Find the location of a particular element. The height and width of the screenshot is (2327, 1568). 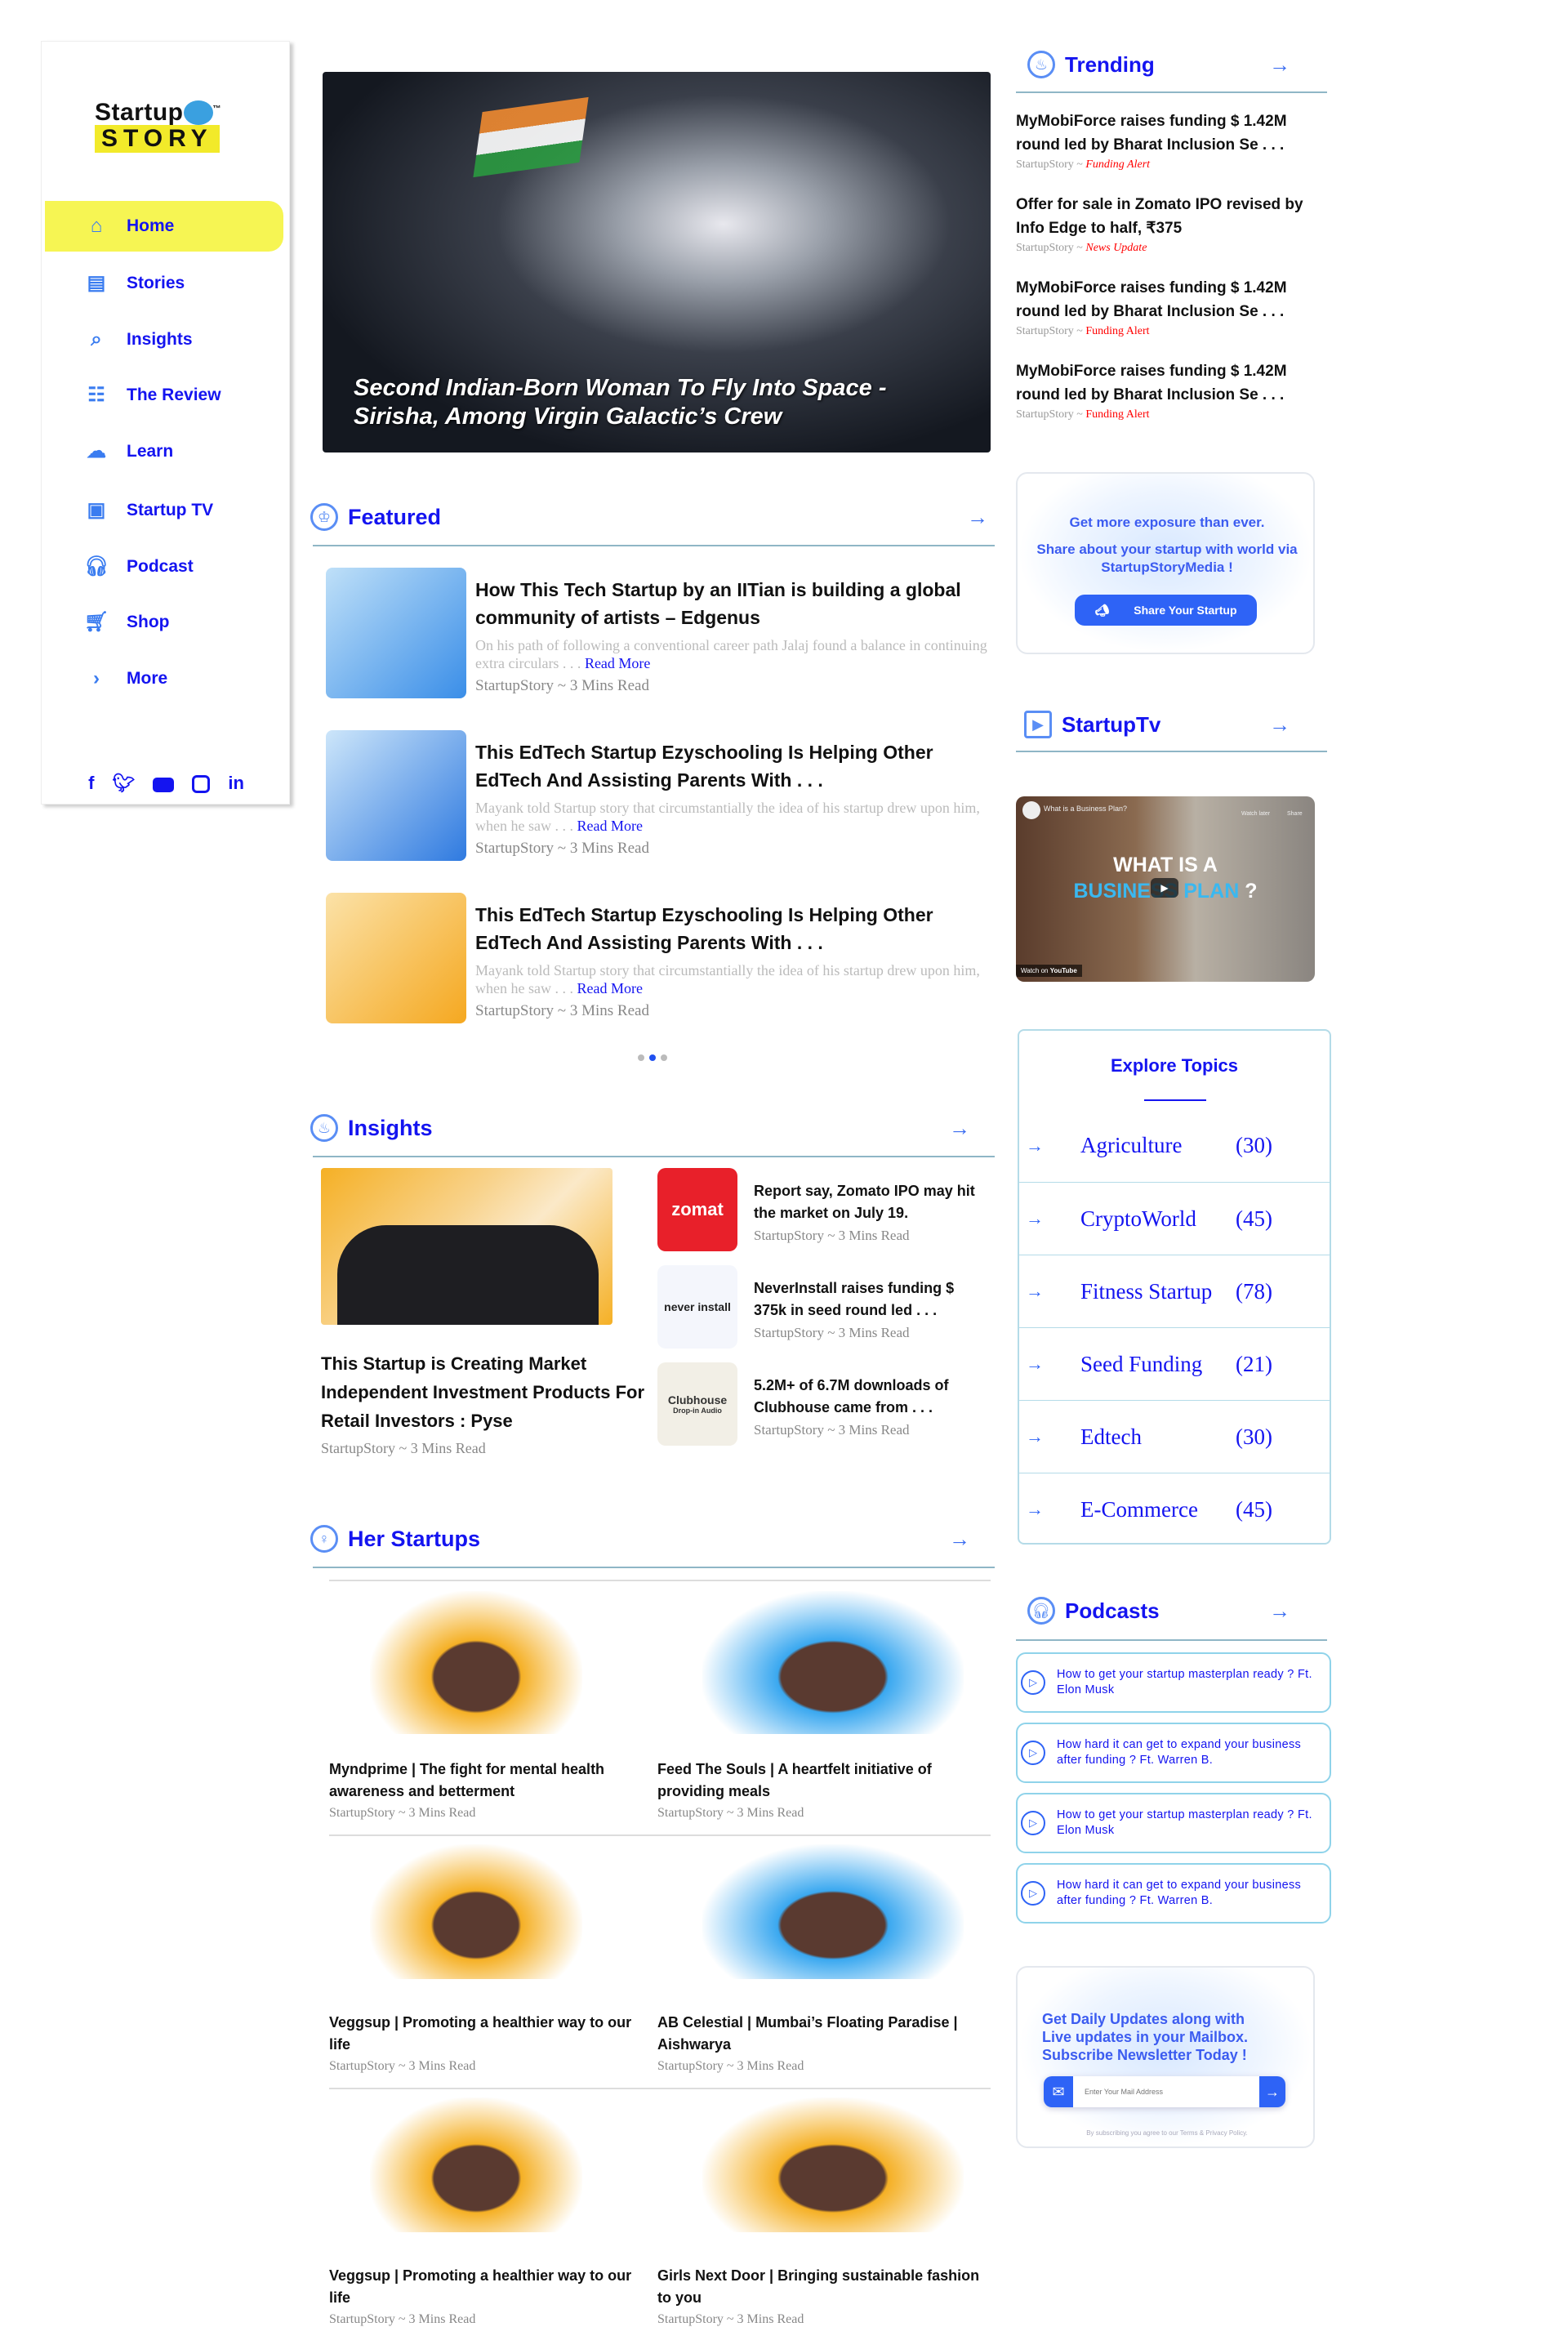

subscribe-button: → is located at coordinates (1272, 2091).